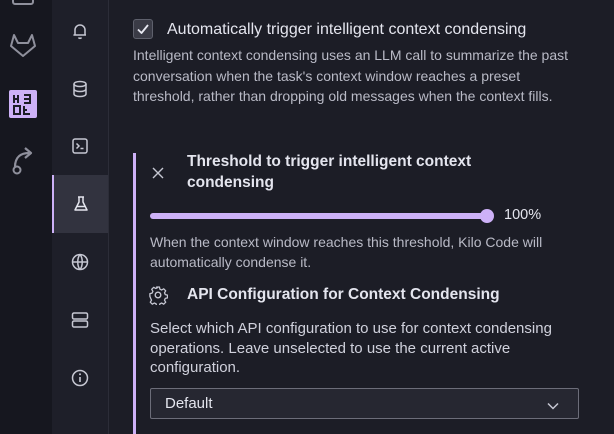  I want to click on nav-item-context, so click(80, 89).